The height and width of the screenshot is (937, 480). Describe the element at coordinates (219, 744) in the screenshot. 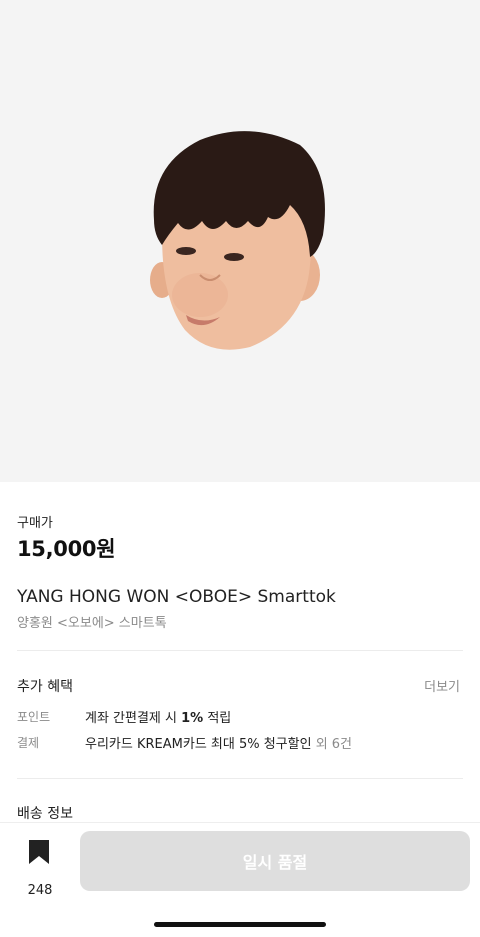

I see `benefit-value: 우리카드 KREAM카드 최대 5% 청구할인 외 6건` at that location.